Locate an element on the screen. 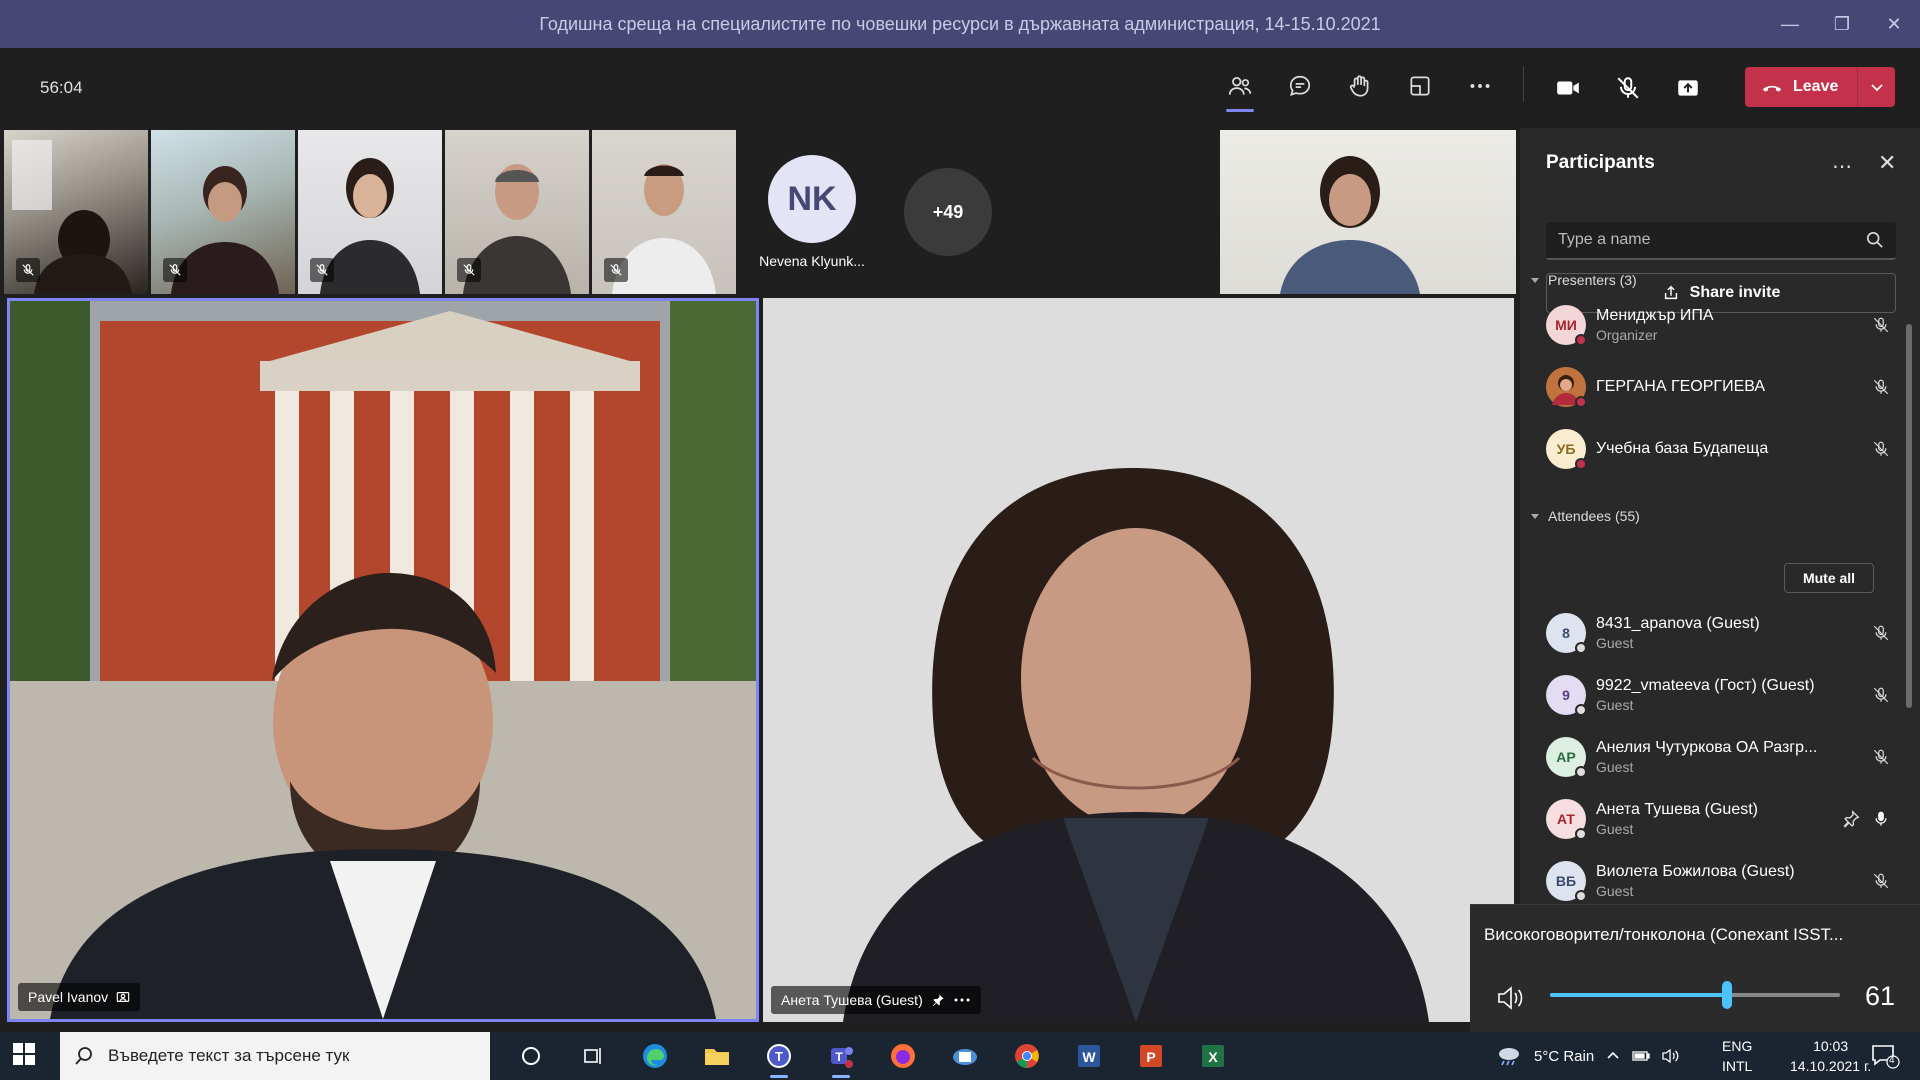  taskbar-app-file-explorer is located at coordinates (717, 1056).